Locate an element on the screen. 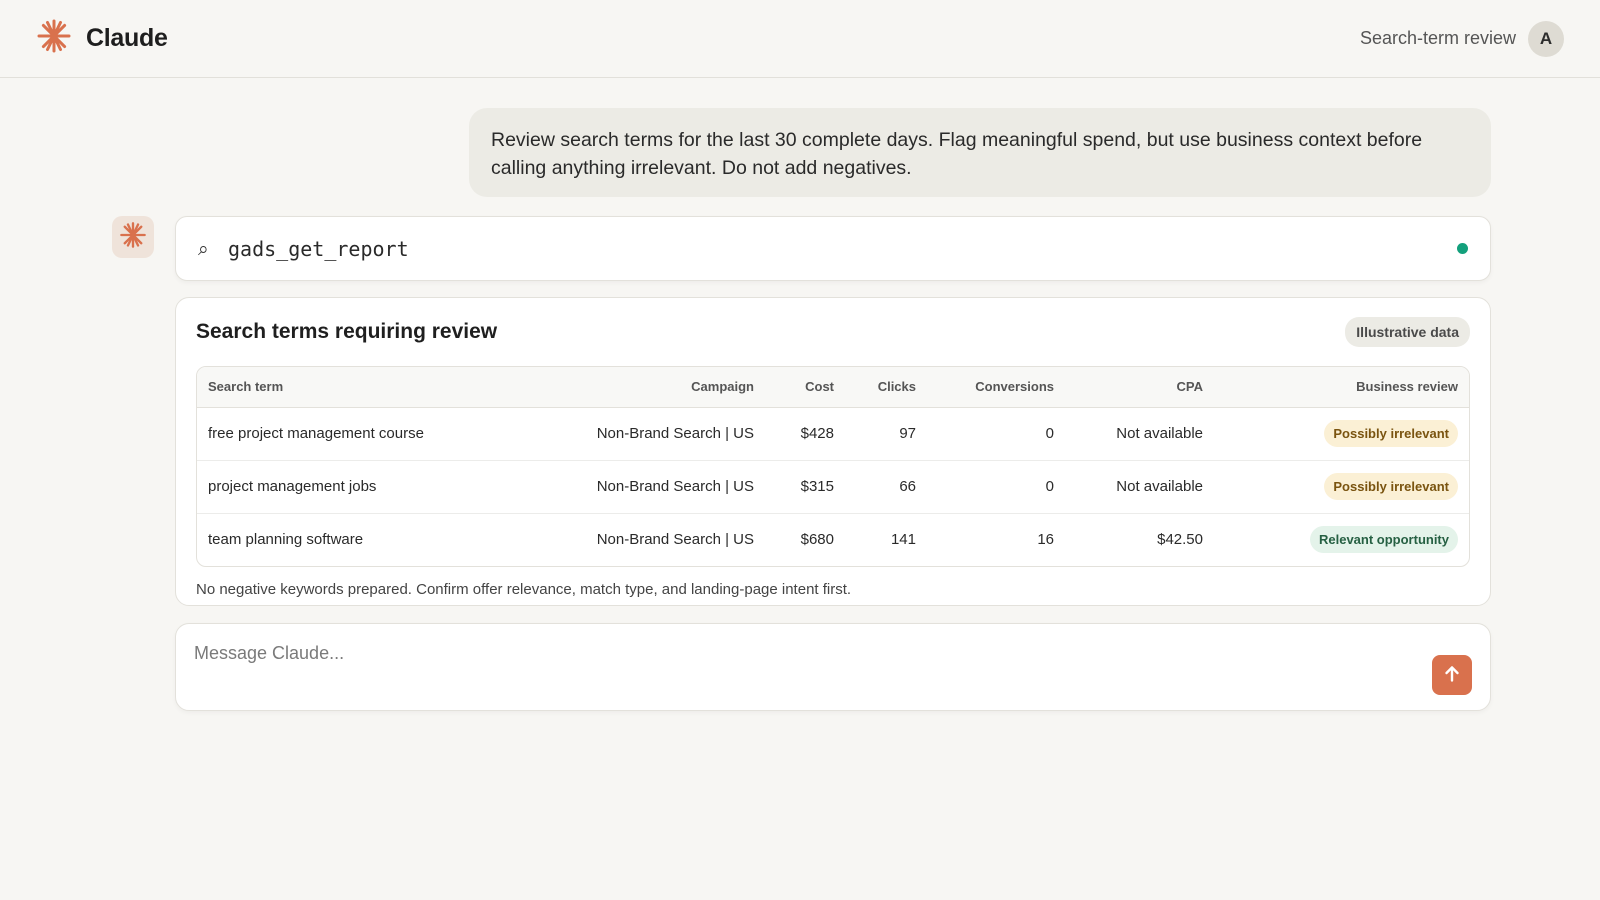 This screenshot has width=1600, height=900. column-header-cpa: CPA is located at coordinates (1139, 387).